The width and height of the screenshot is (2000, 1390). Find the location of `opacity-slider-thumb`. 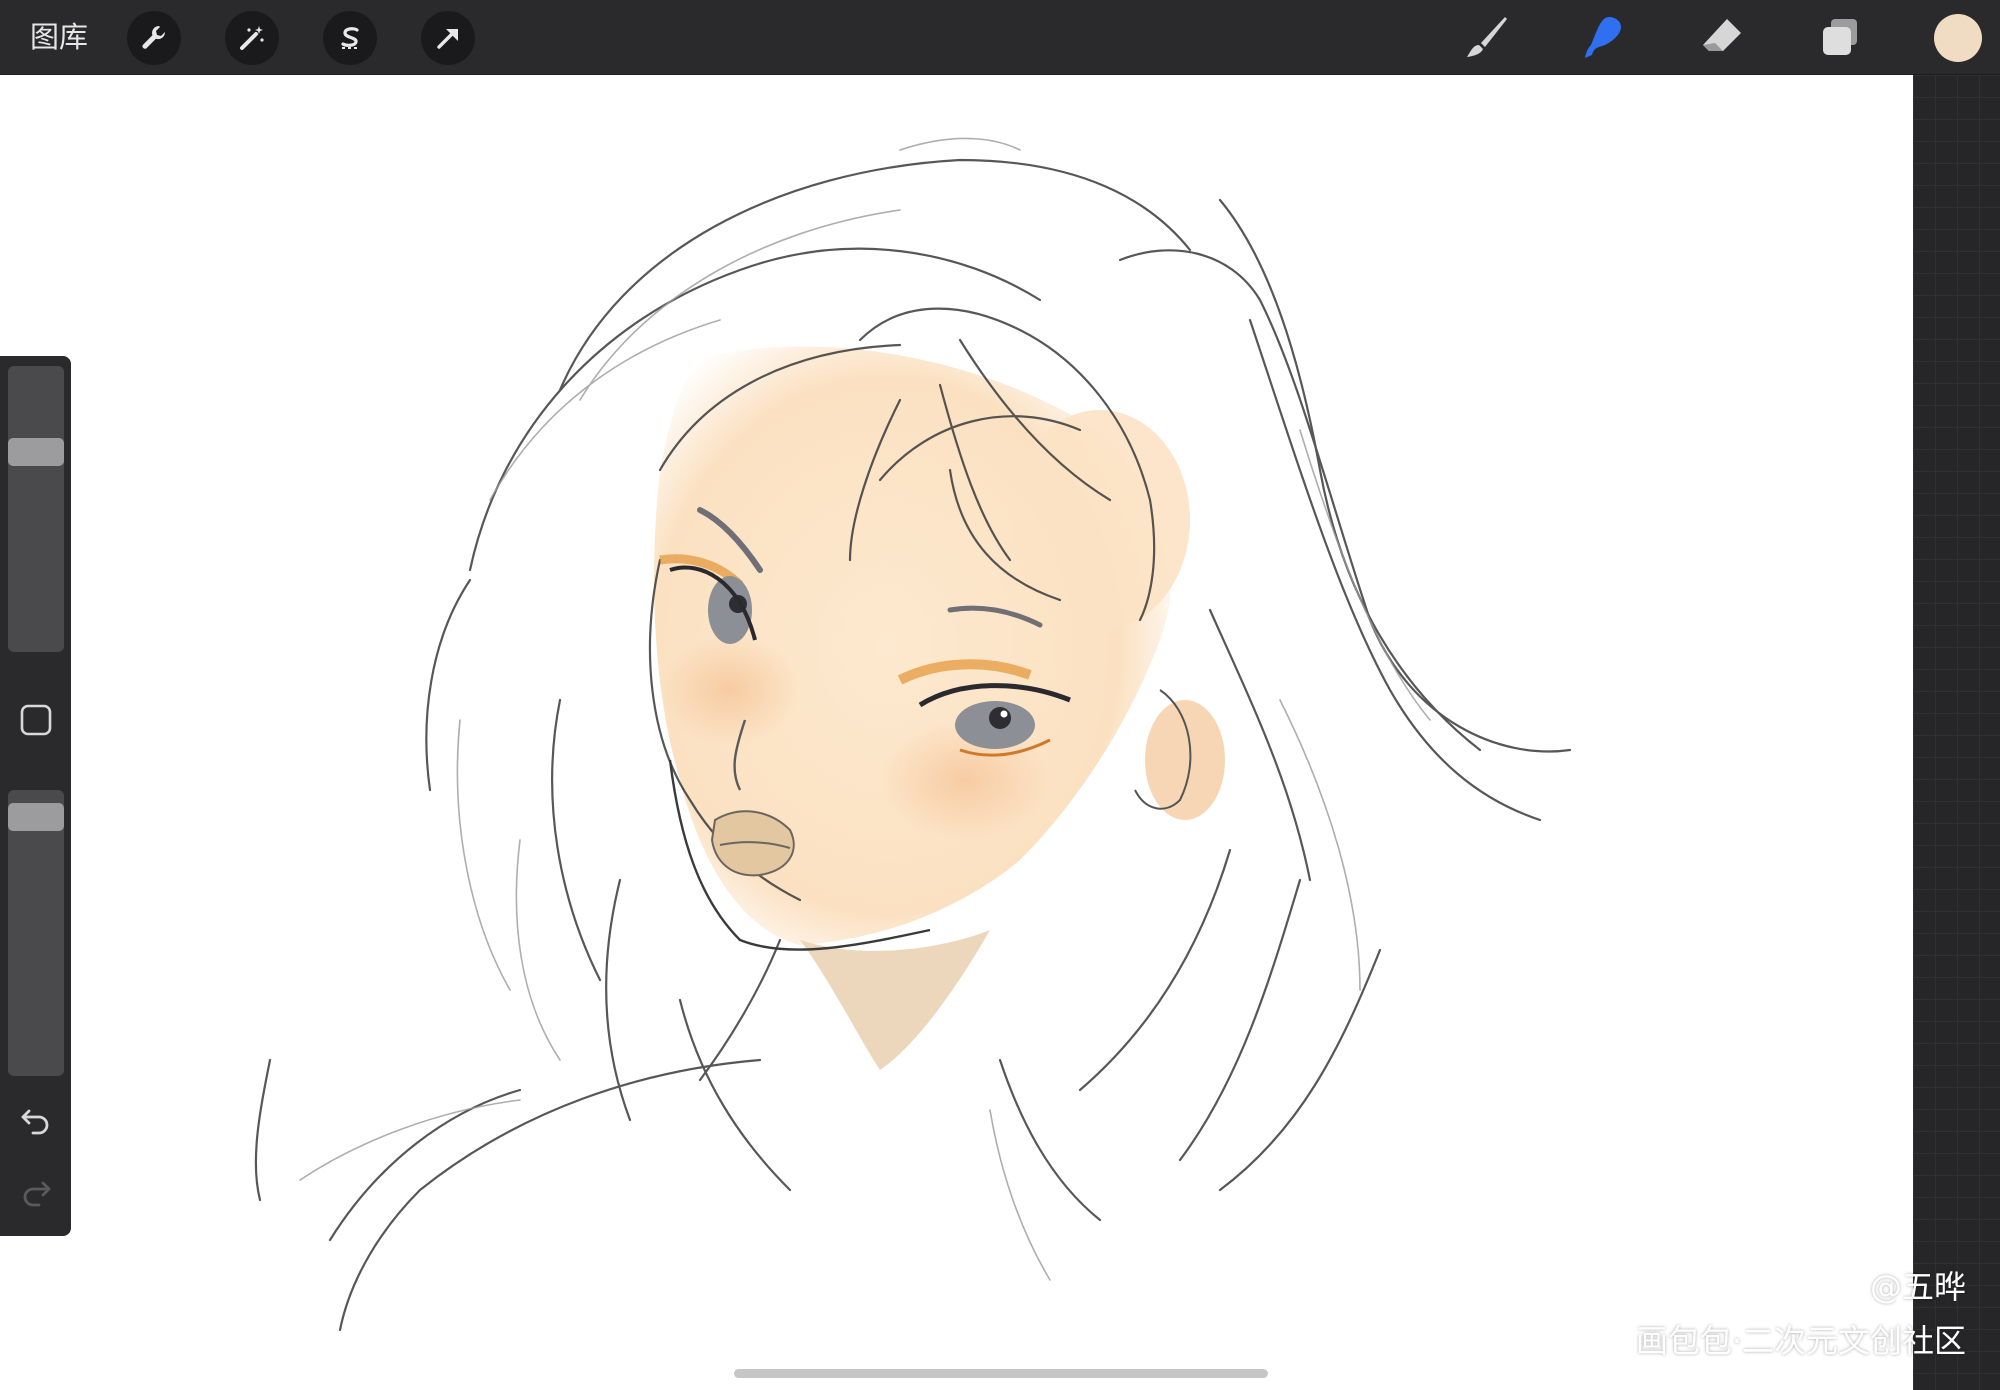

opacity-slider-thumb is located at coordinates (36, 816).